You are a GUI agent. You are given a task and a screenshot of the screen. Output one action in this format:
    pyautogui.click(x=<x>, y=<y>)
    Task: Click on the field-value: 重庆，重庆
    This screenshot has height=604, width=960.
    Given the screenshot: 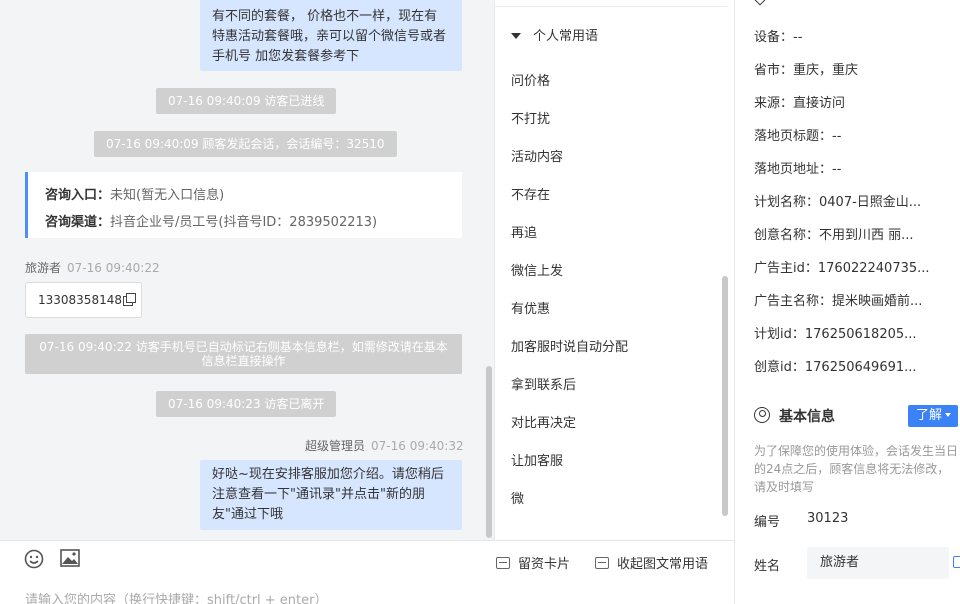 What is the action you would take?
    pyautogui.click(x=826, y=70)
    